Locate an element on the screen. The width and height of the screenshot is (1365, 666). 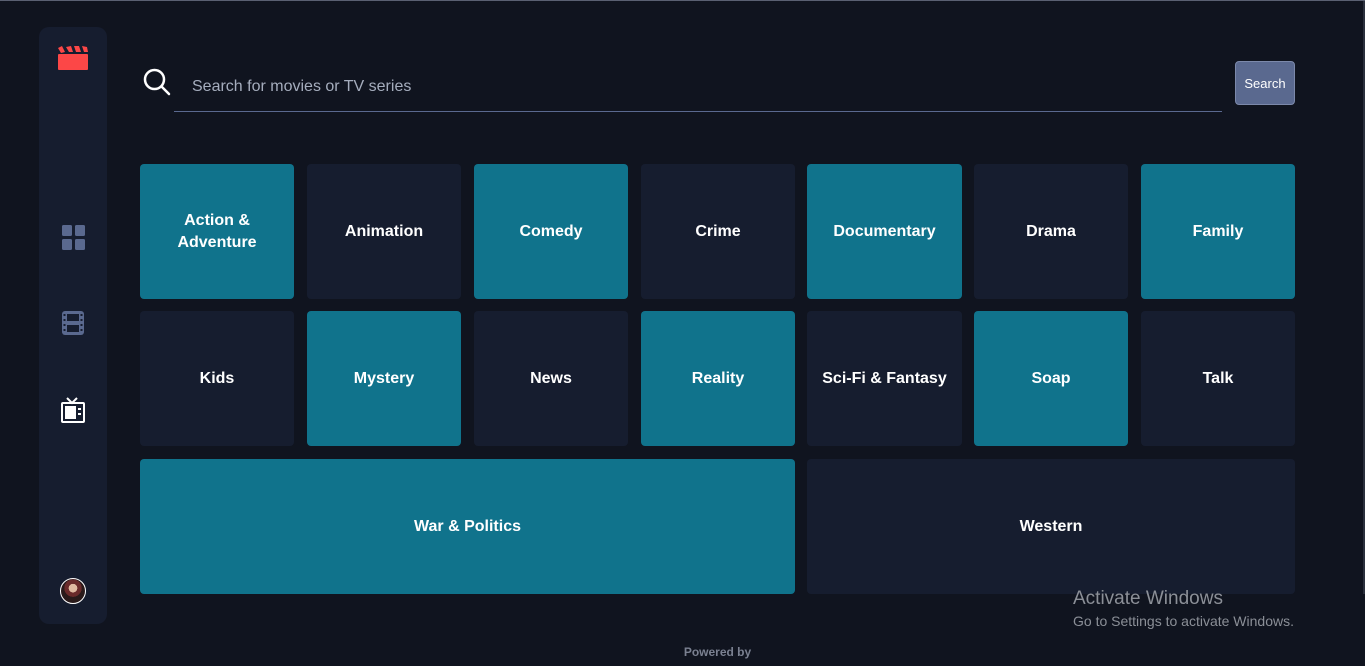
clapperboard-icon is located at coordinates (73, 58).